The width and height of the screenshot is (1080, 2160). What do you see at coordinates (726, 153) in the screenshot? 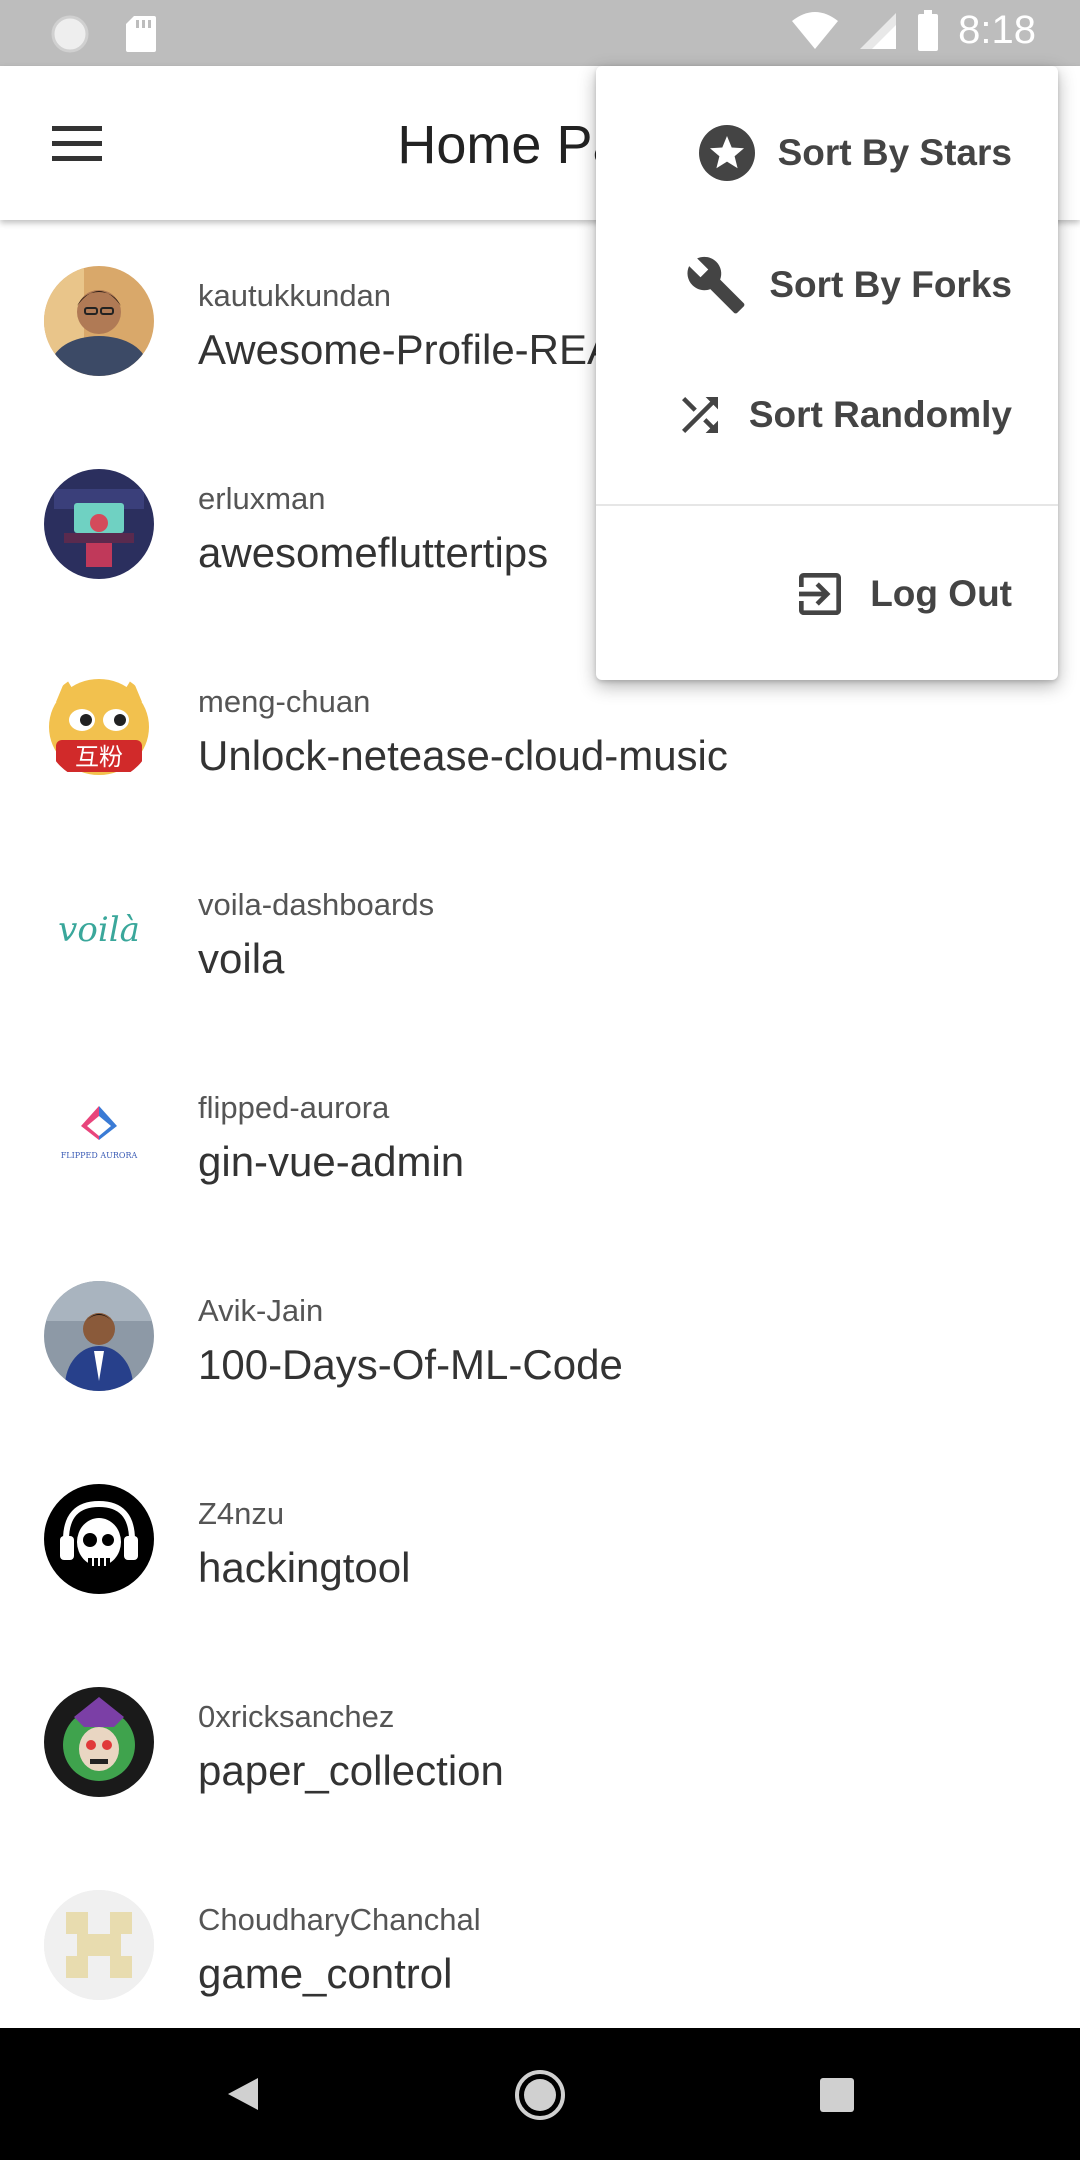
I see `star-icon` at bounding box center [726, 153].